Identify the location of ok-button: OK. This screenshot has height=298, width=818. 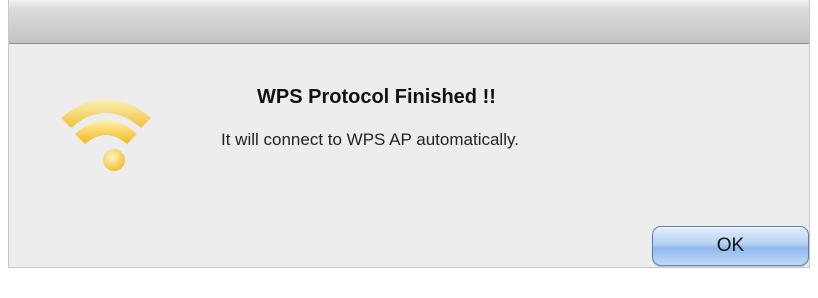
(730, 246).